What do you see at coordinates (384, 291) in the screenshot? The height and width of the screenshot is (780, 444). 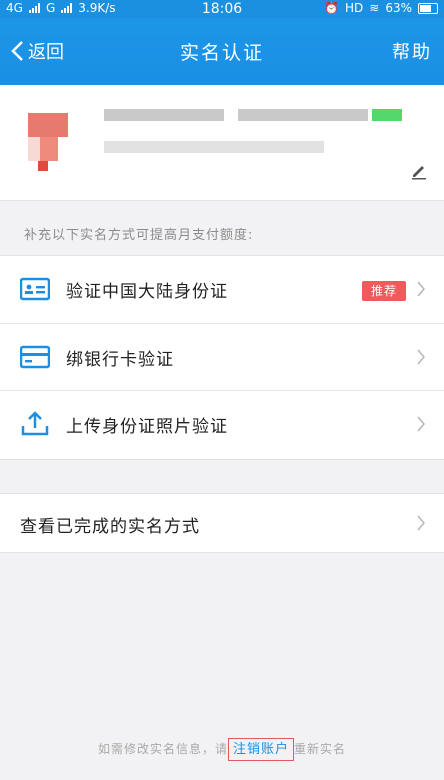 I see `recommend-badge: 推荐` at bounding box center [384, 291].